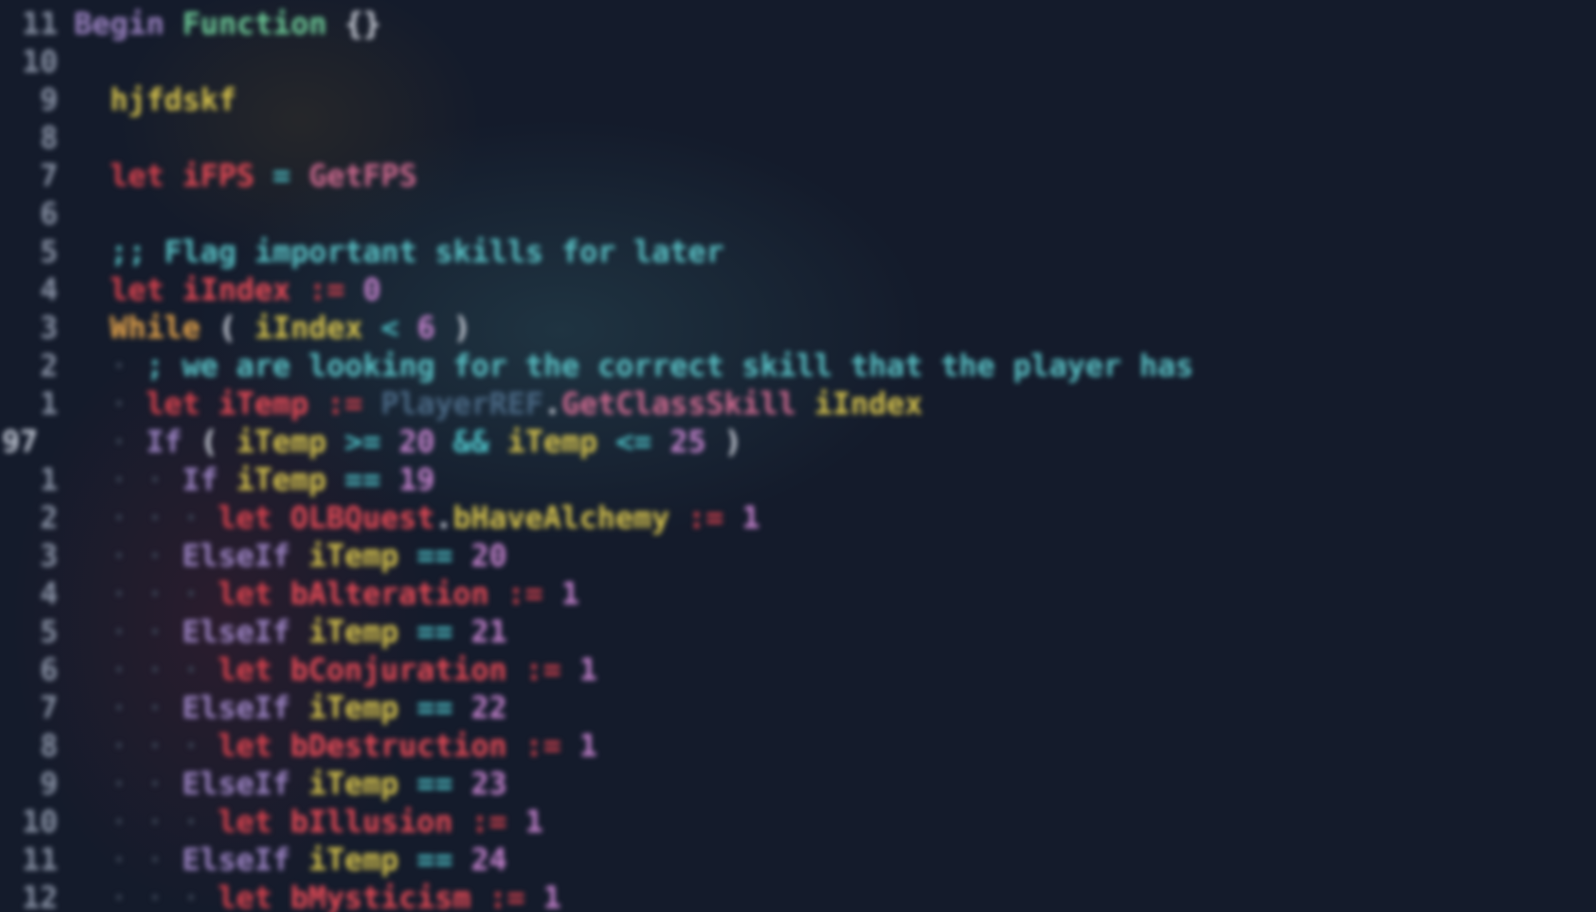 This screenshot has height=912, width=1596. I want to click on line-text: · · · let bDestruction := 1, so click(335, 747).